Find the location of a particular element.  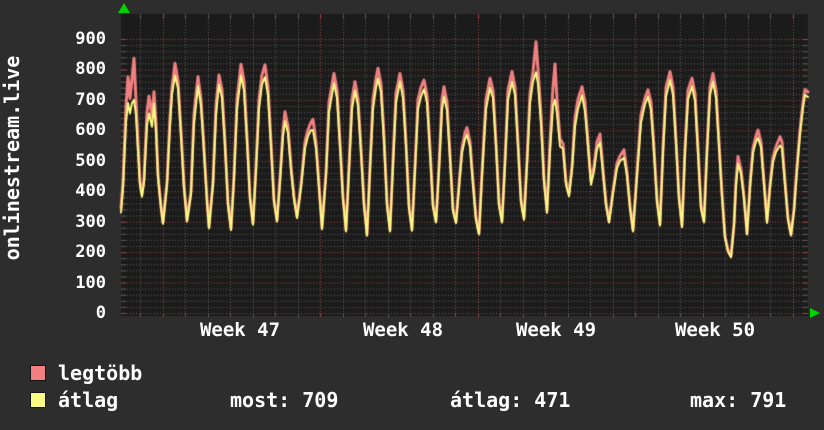

stat-atlag: átlag: 471 is located at coordinates (510, 400).